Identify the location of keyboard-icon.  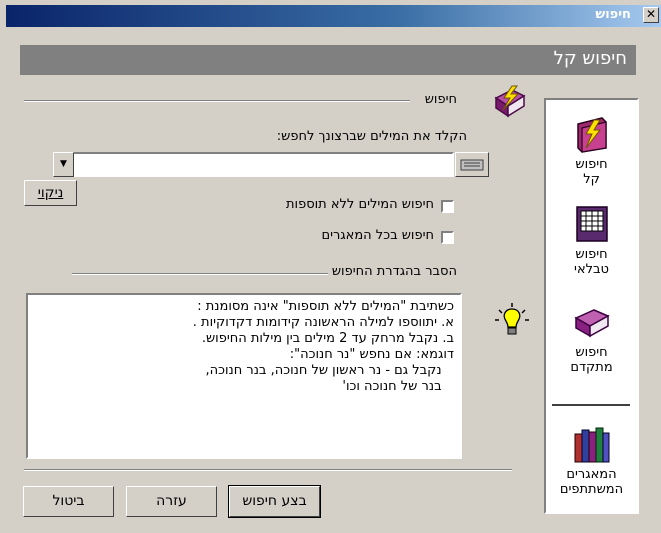
(472, 165).